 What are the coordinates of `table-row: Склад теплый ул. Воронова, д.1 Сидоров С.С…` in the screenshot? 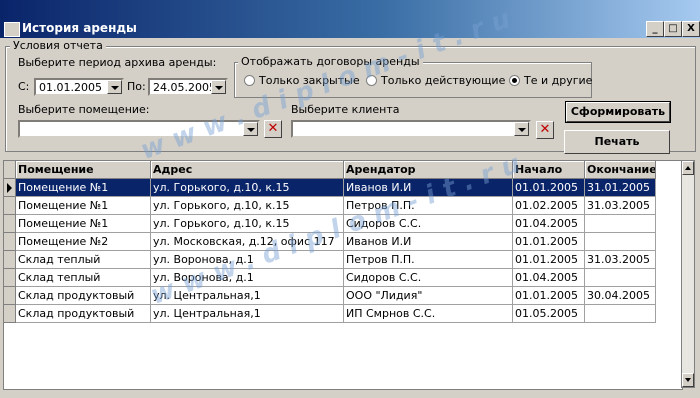 It's located at (330, 278).